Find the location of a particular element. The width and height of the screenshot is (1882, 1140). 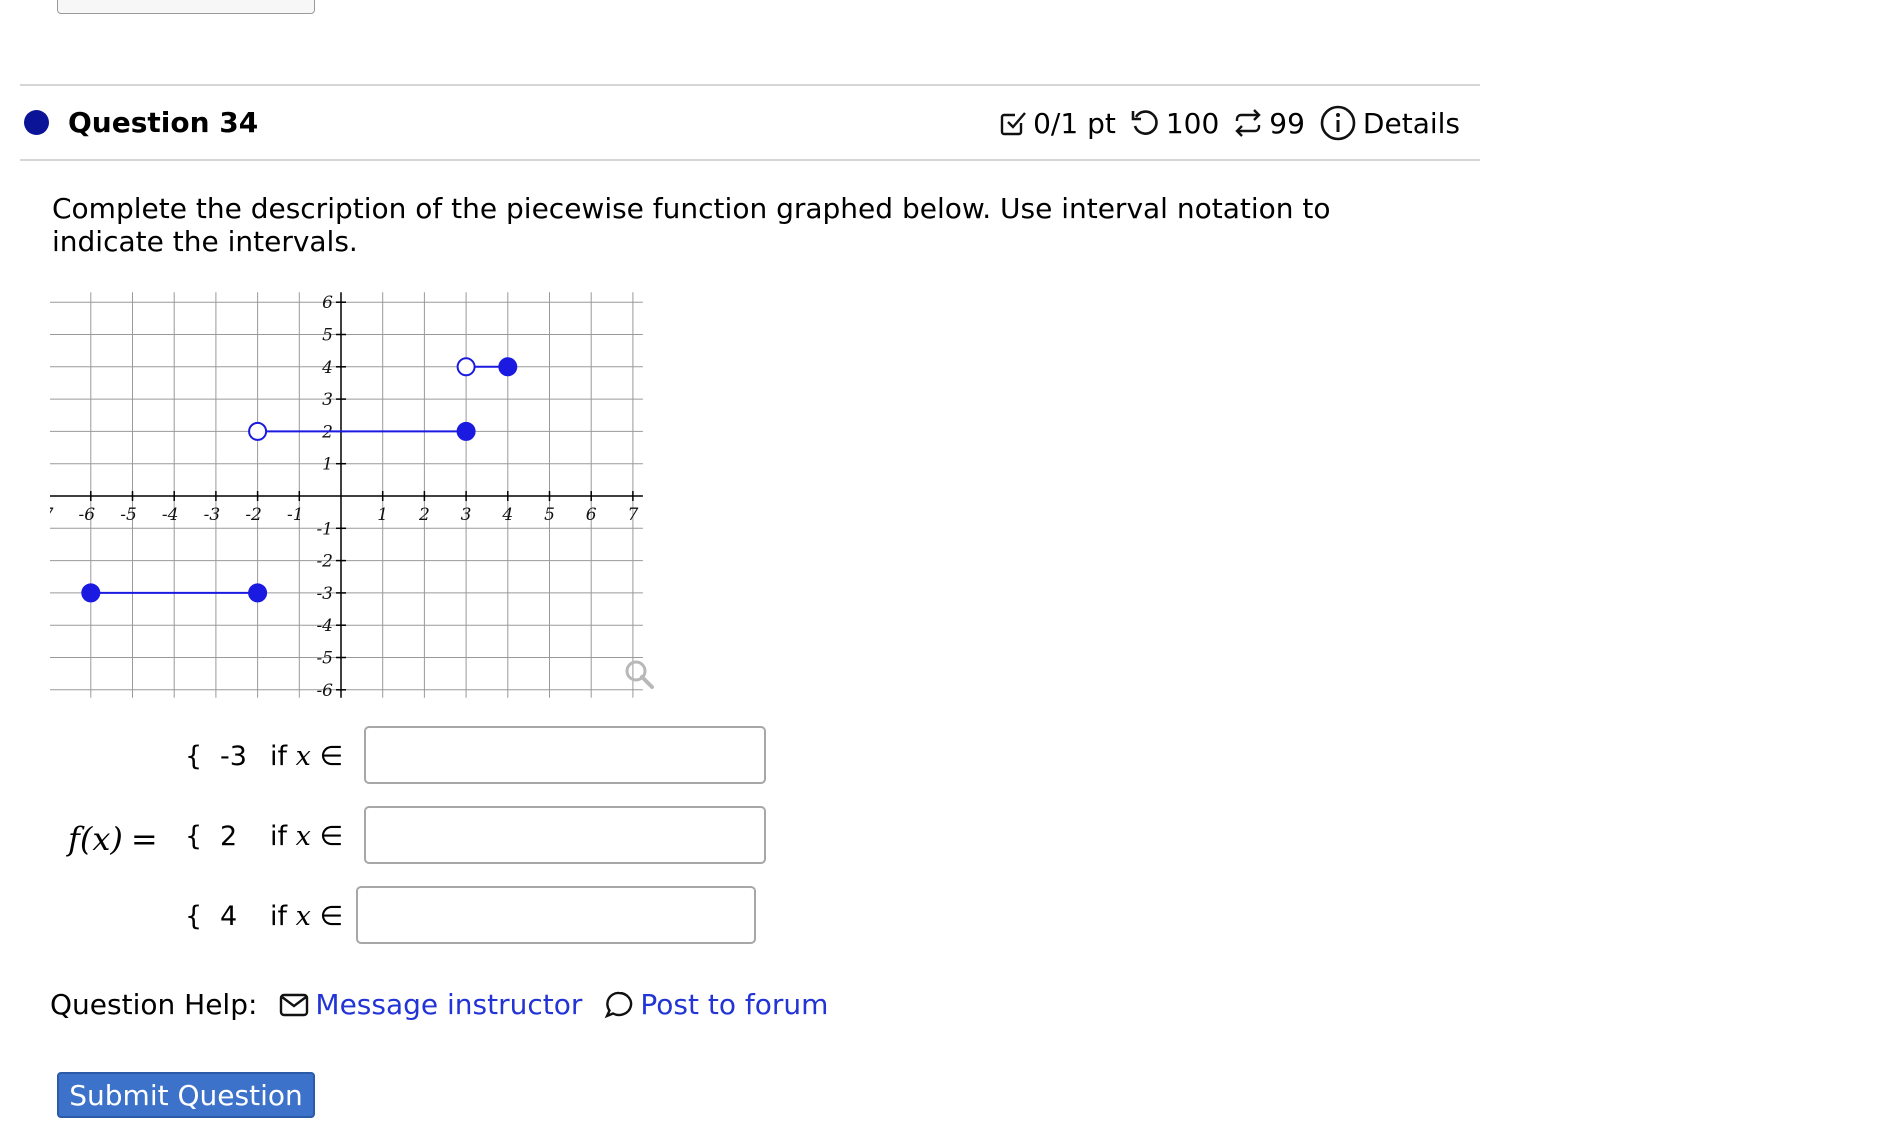

question-header: Question 34 0/1 pt 100 99 Details is located at coordinates (750, 121).